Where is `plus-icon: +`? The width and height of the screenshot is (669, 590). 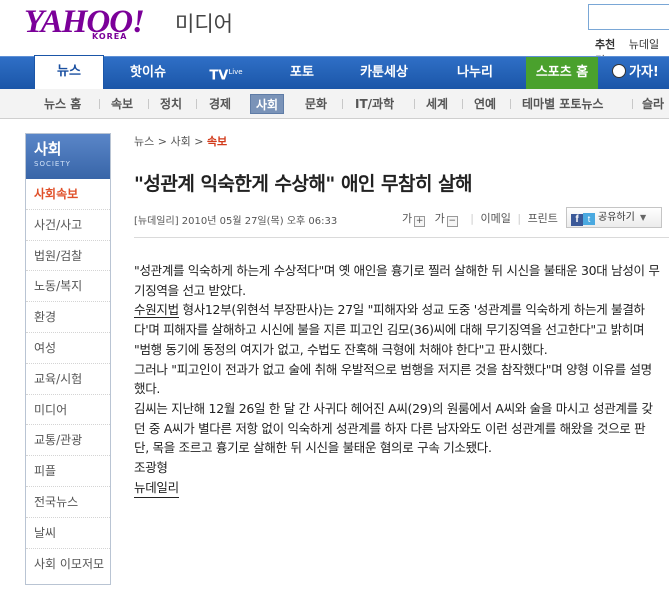 plus-icon: + is located at coordinates (420, 221).